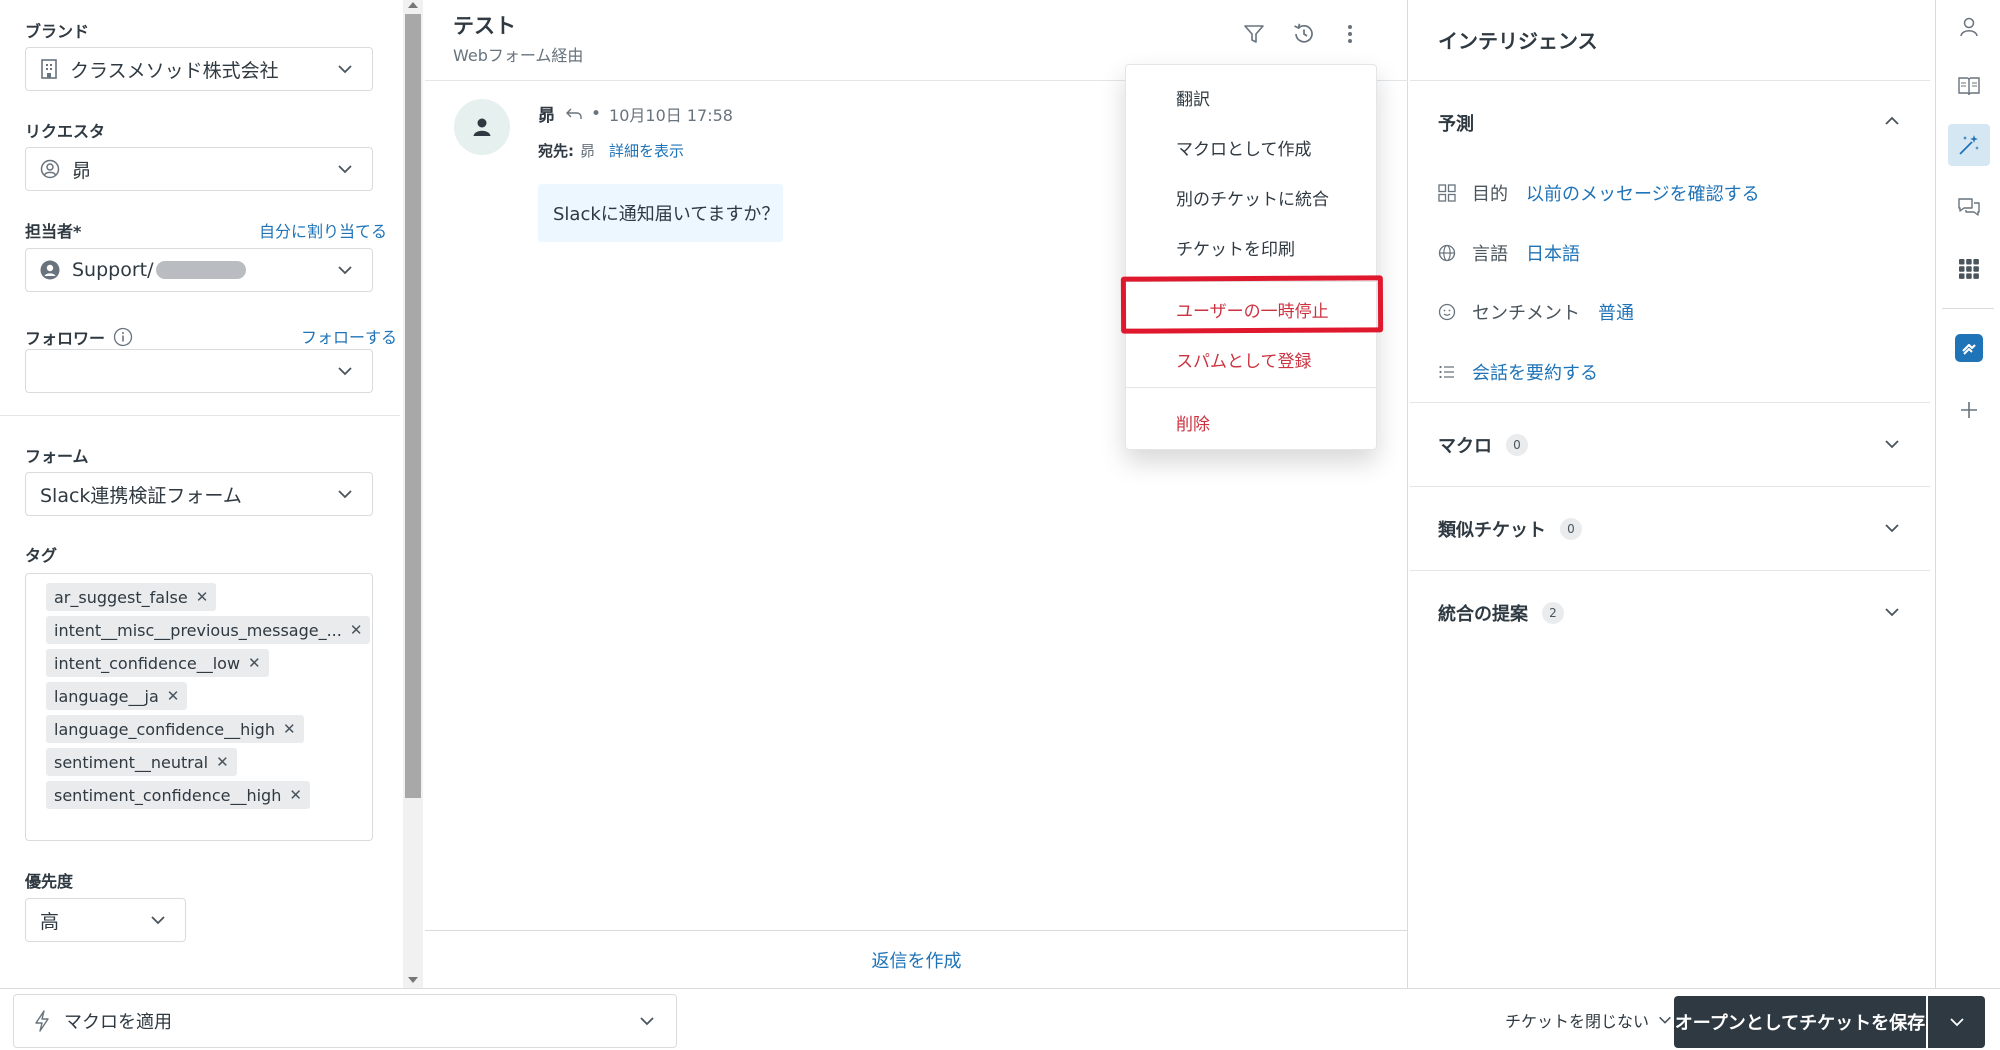 This screenshot has width=2000, height=1050. I want to click on filter-icon, so click(1254, 36).